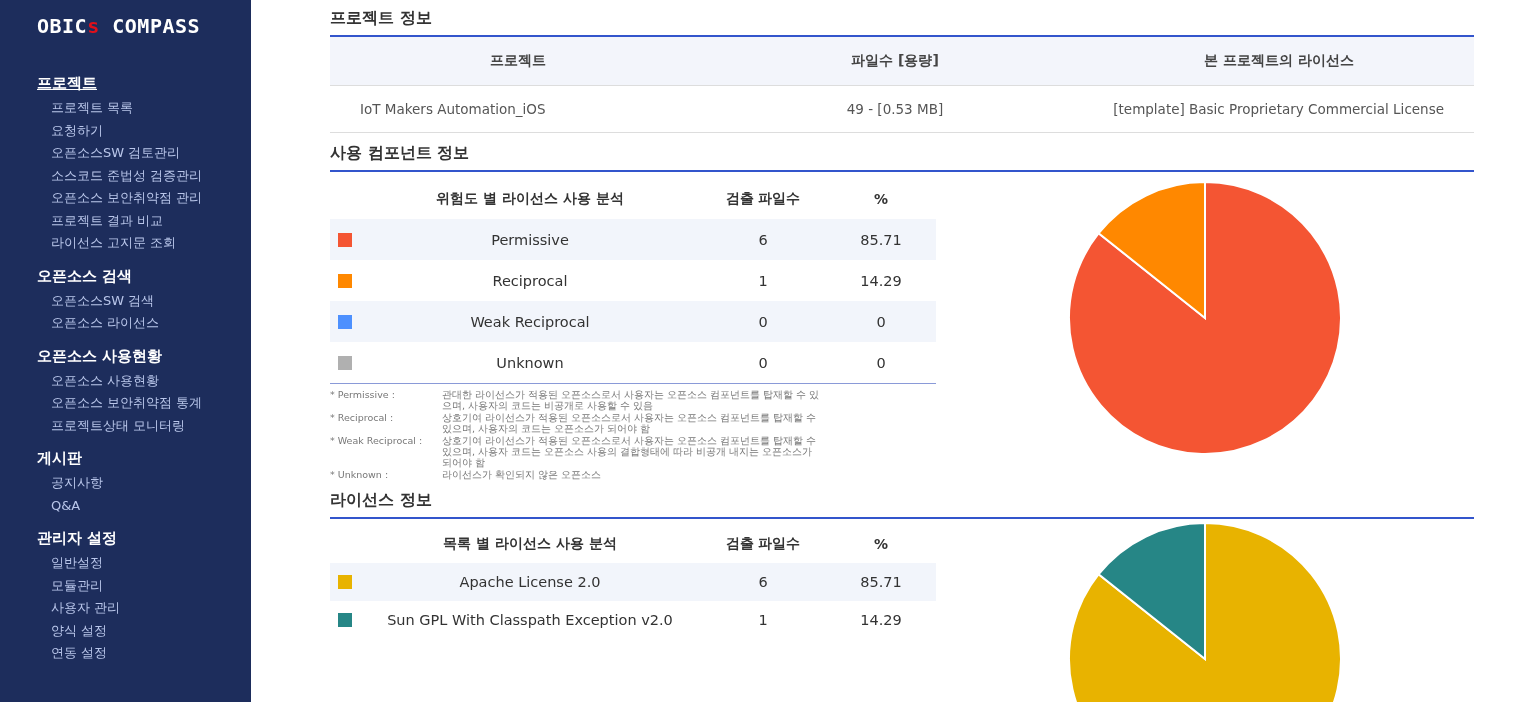  What do you see at coordinates (522, 474) in the screenshot?
I see `note-text: 라이선스가 확인되지 않은 오픈소스` at bounding box center [522, 474].